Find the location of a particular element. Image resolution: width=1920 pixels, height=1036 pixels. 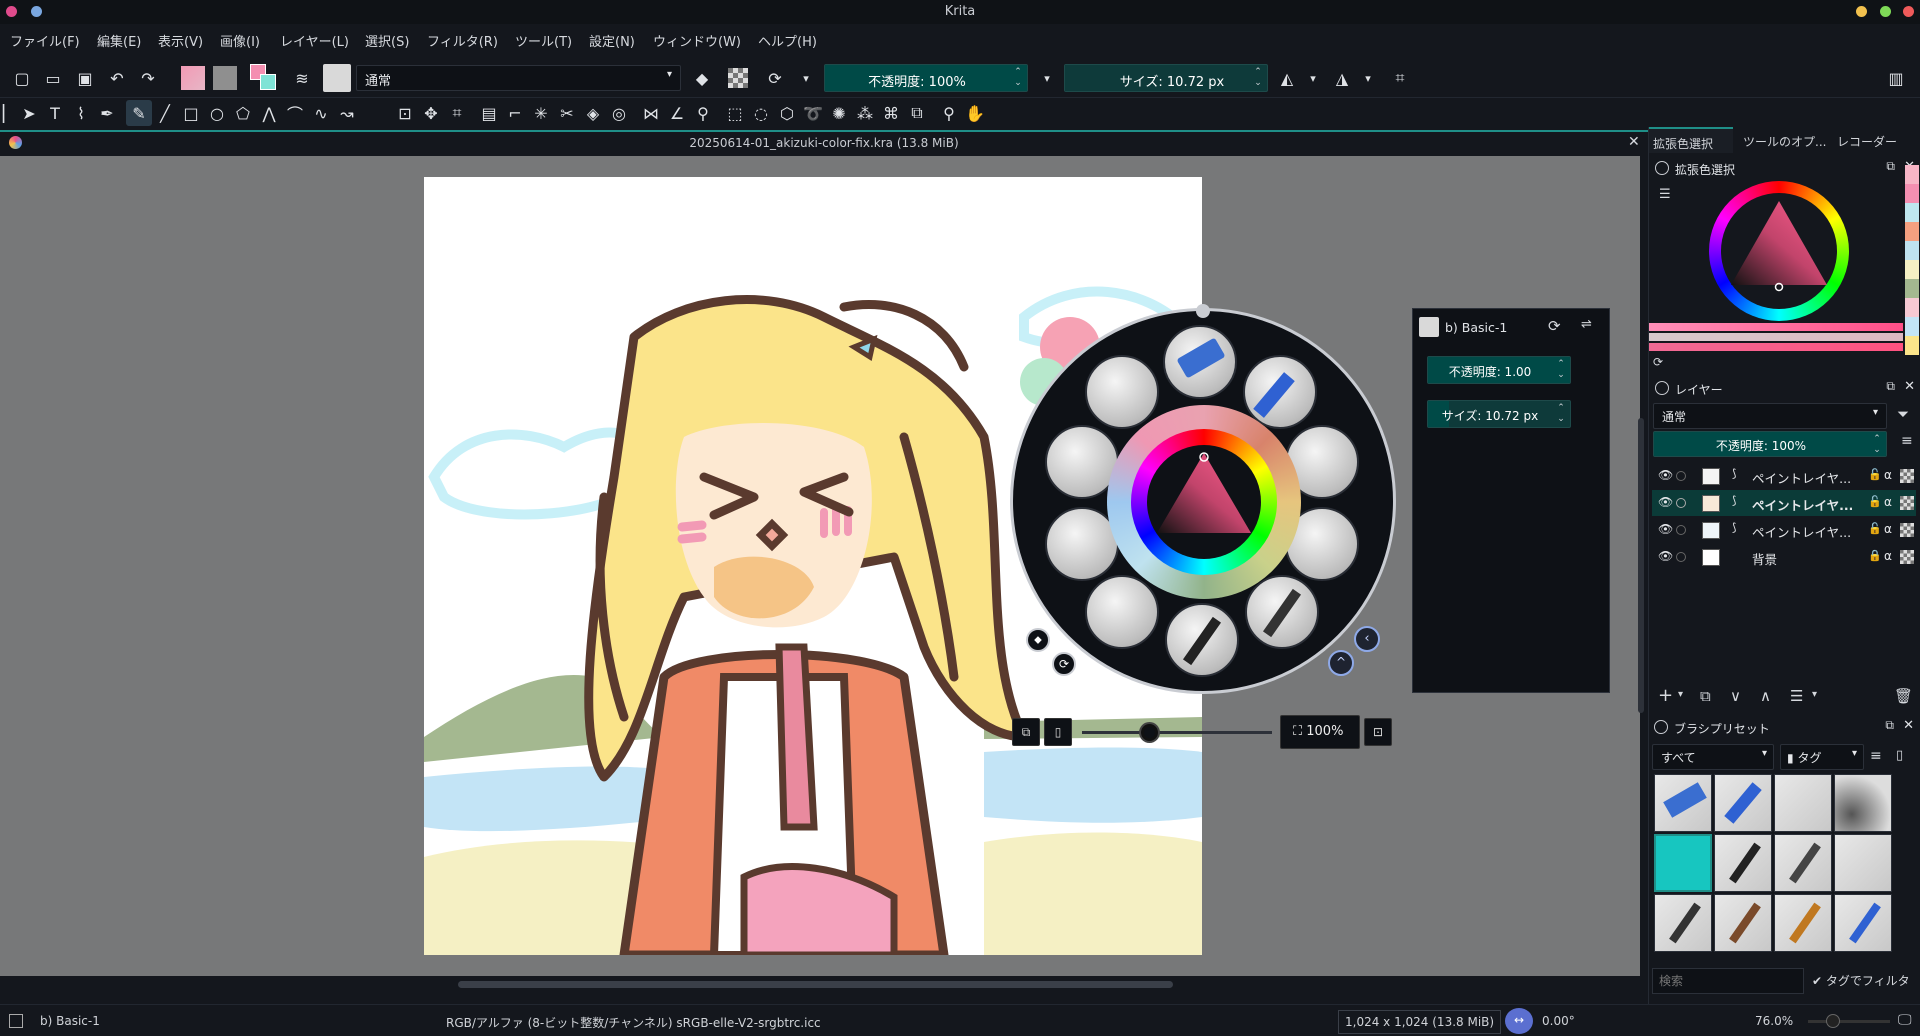

menu-settings: 設定(N) is located at coordinates (612, 40).